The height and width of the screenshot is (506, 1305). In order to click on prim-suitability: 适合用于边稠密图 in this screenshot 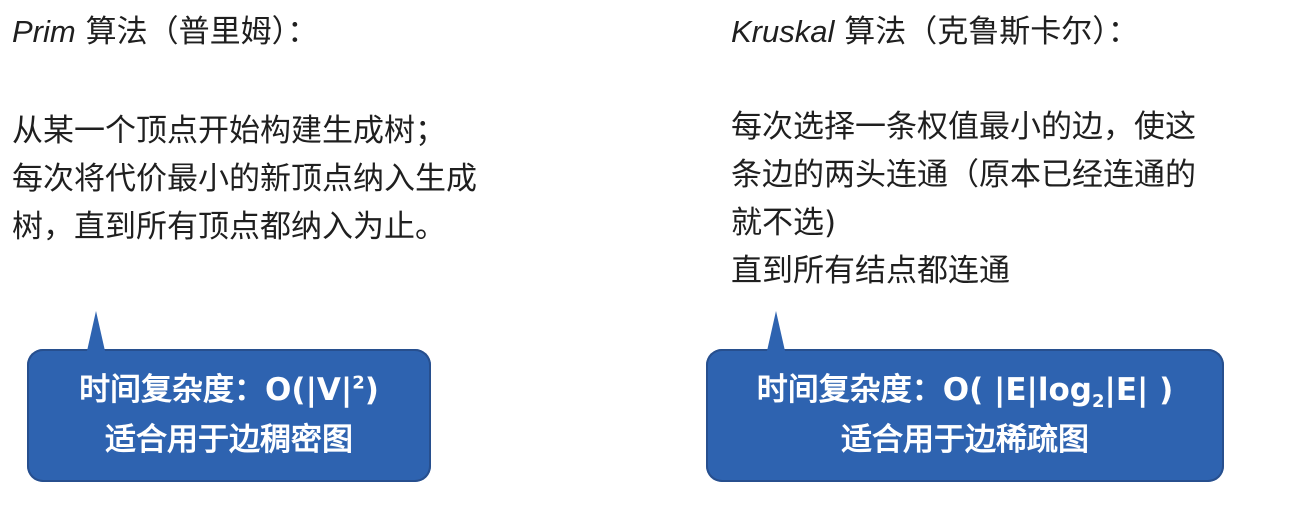, I will do `click(229, 440)`.